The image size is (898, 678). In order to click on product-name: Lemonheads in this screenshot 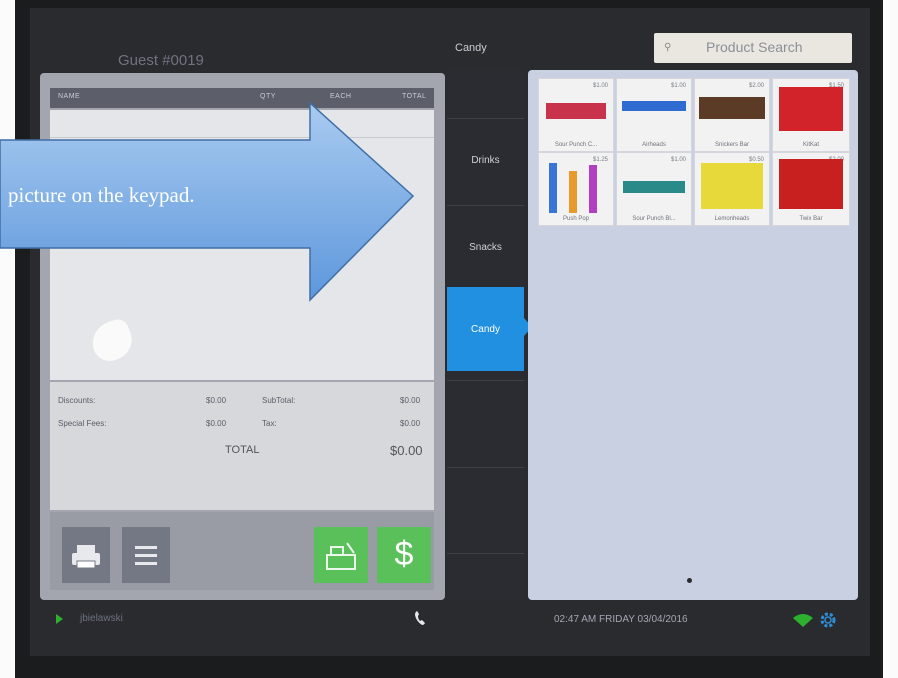, I will do `click(732, 219)`.